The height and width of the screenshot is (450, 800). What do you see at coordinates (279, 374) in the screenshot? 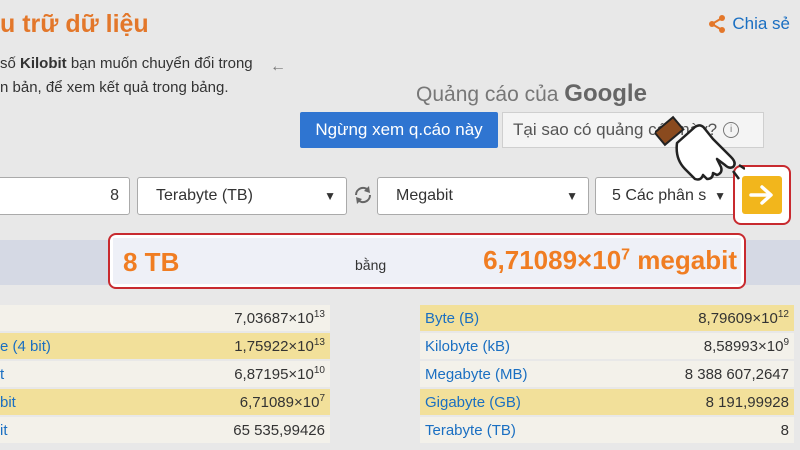
I see `unit-value: 6,87195×1010` at bounding box center [279, 374].